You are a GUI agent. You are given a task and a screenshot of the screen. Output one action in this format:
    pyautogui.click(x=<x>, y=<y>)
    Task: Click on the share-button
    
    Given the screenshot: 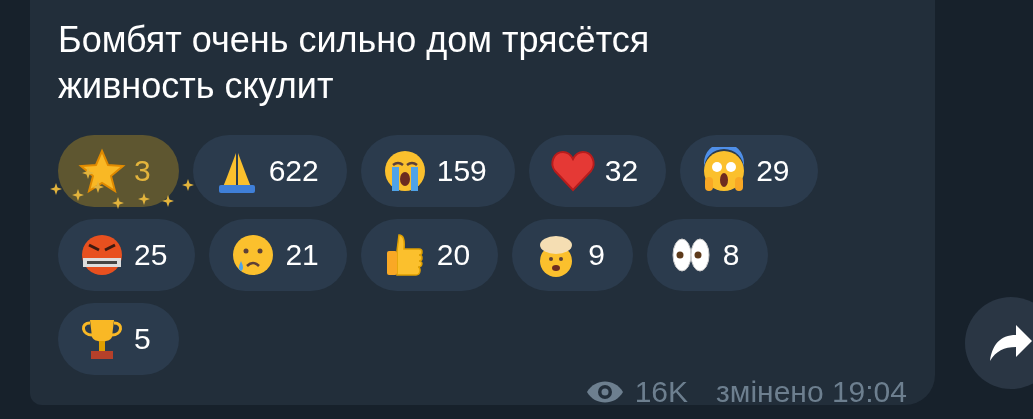 What is the action you would take?
    pyautogui.click(x=999, y=343)
    